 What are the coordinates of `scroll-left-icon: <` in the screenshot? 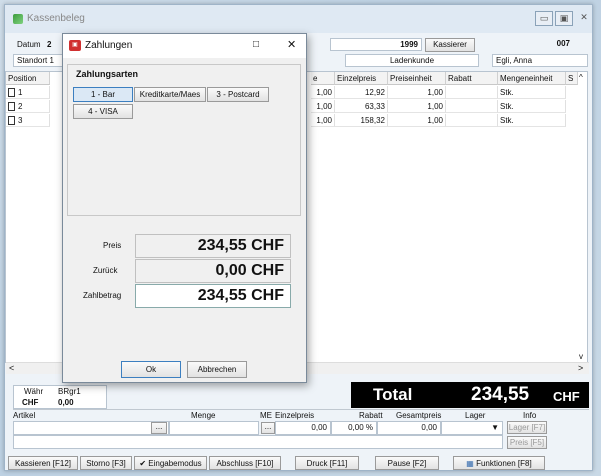 It's located at (11, 368).